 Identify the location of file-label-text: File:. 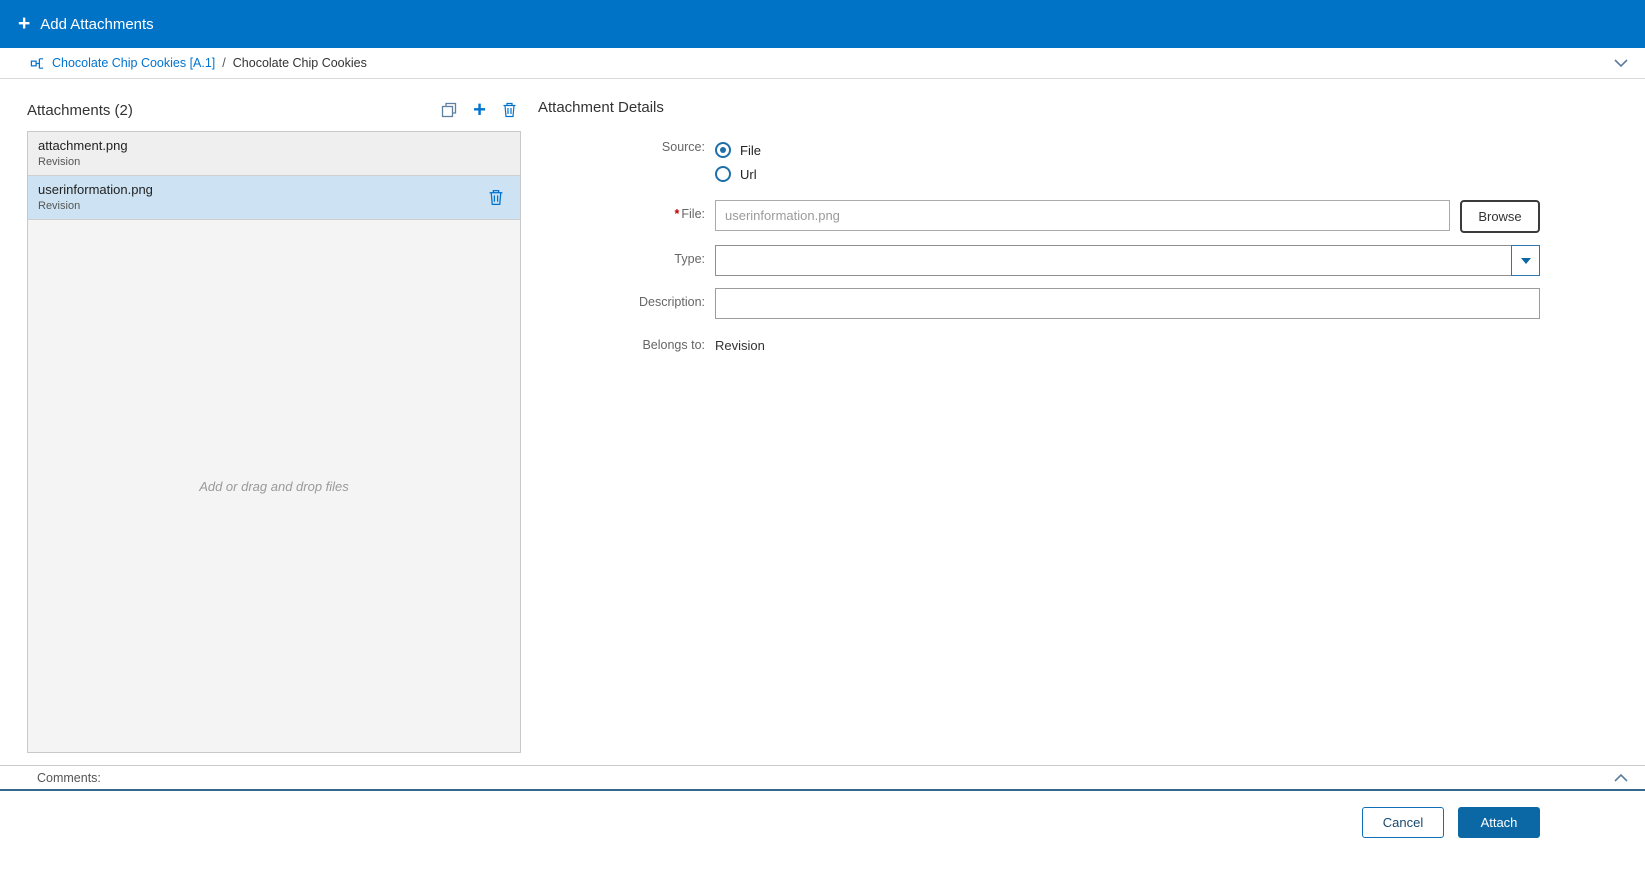
(693, 214).